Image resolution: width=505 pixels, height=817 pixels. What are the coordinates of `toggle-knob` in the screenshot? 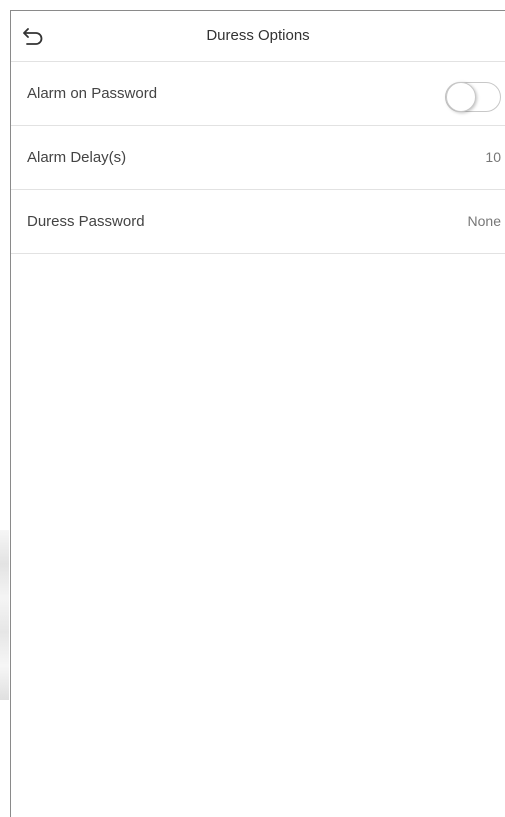 It's located at (461, 97).